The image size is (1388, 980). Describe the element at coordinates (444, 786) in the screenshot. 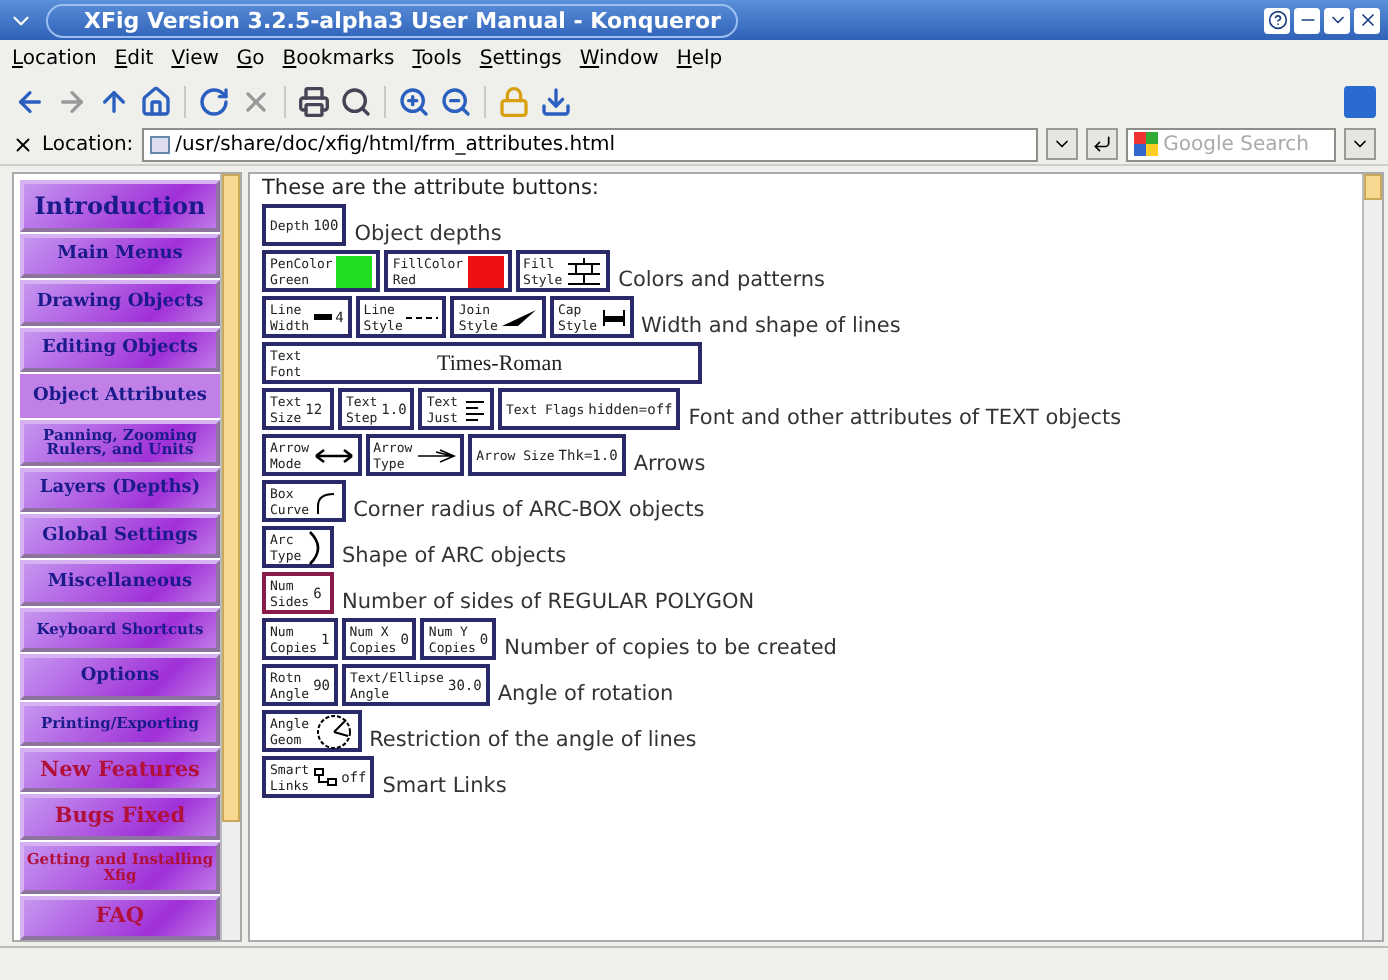

I see `attribute-description: Smart Links` at that location.